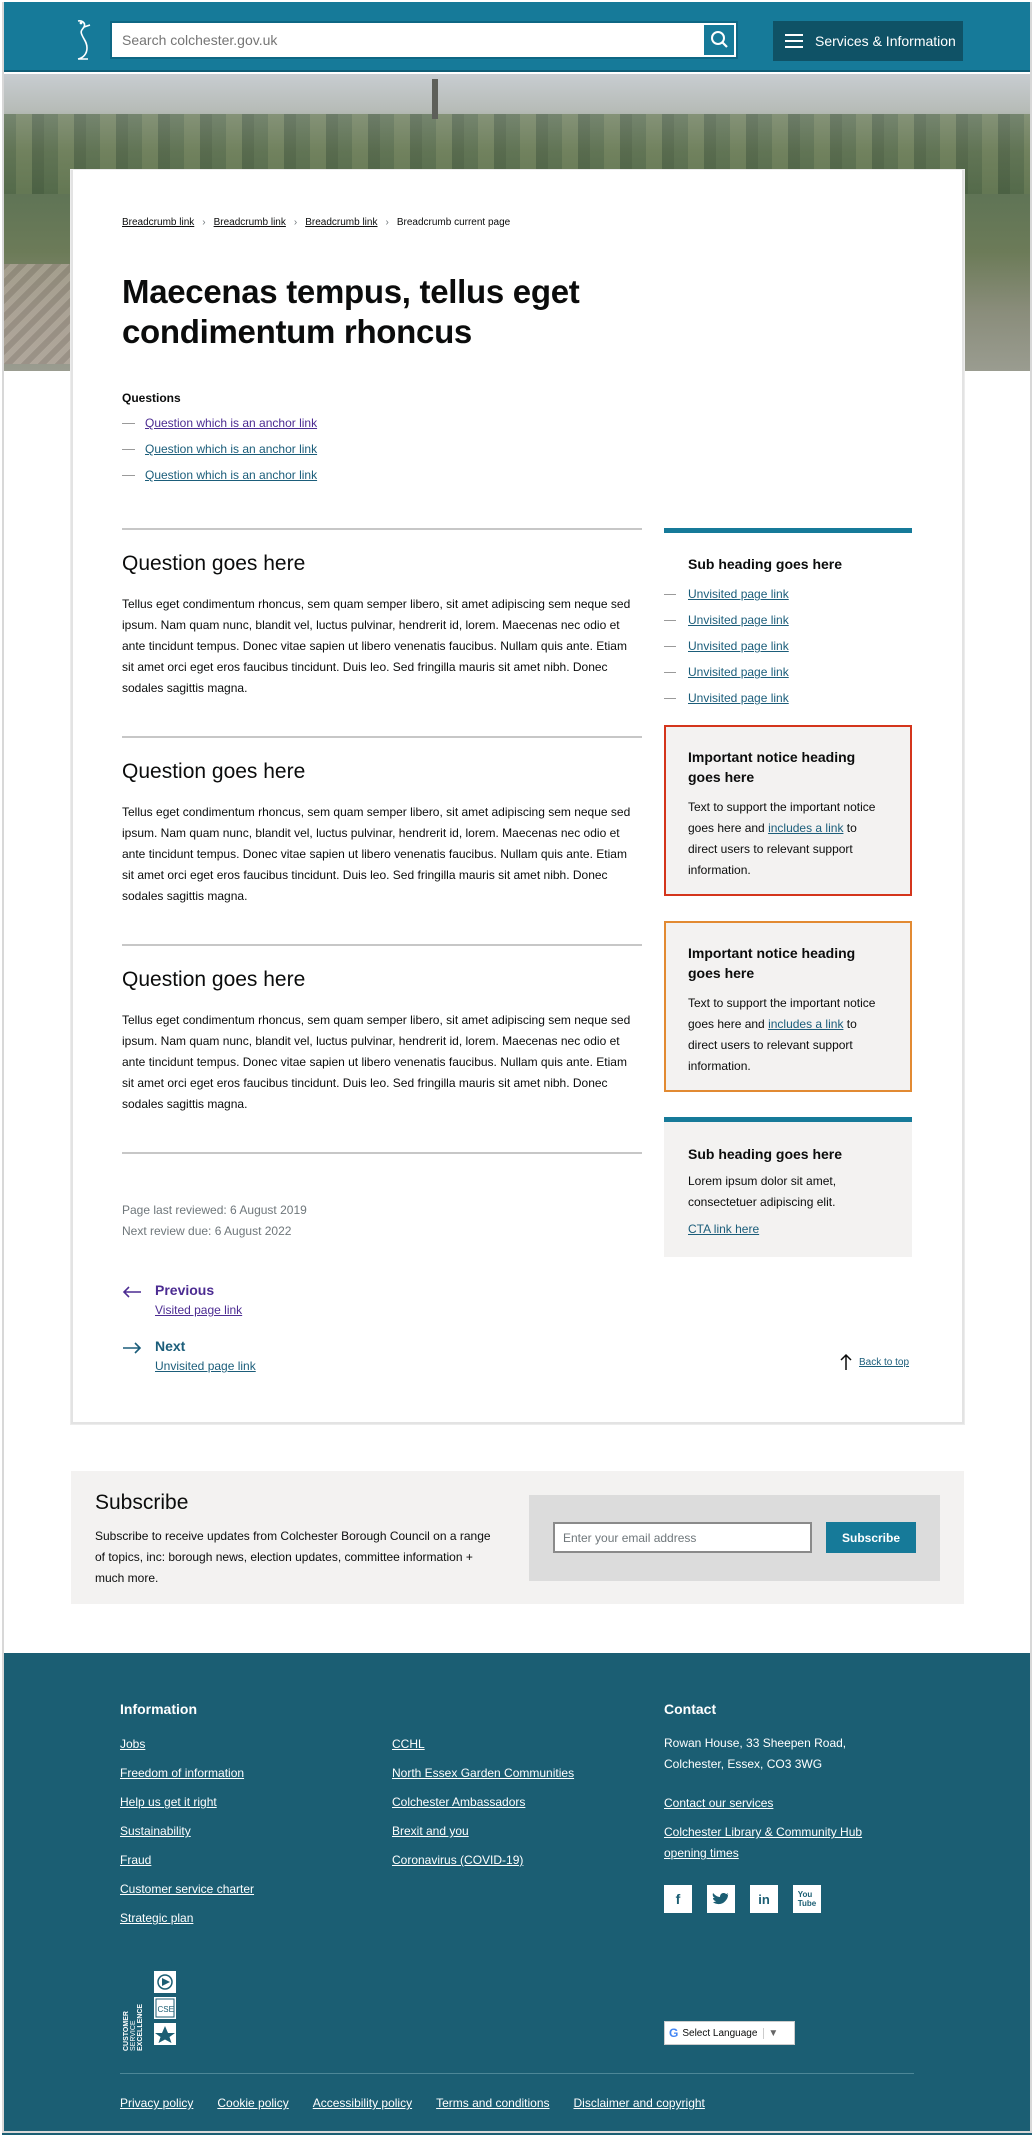 This screenshot has width=1034, height=2135. Describe the element at coordinates (871, 1537) in the screenshot. I see `subscribe-button: Subscribe` at that location.